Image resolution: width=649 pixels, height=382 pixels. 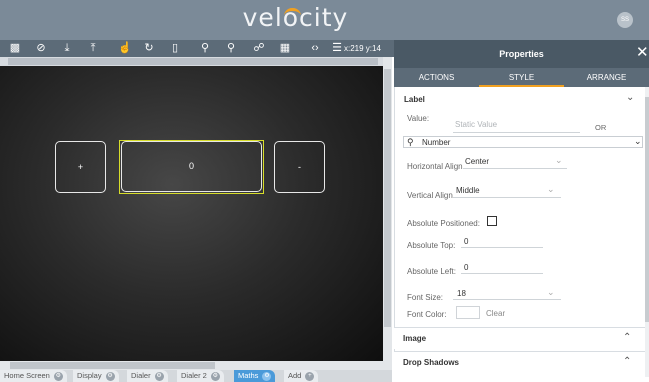 What do you see at coordinates (625, 20) in the screenshot?
I see `user-avatar: SS` at bounding box center [625, 20].